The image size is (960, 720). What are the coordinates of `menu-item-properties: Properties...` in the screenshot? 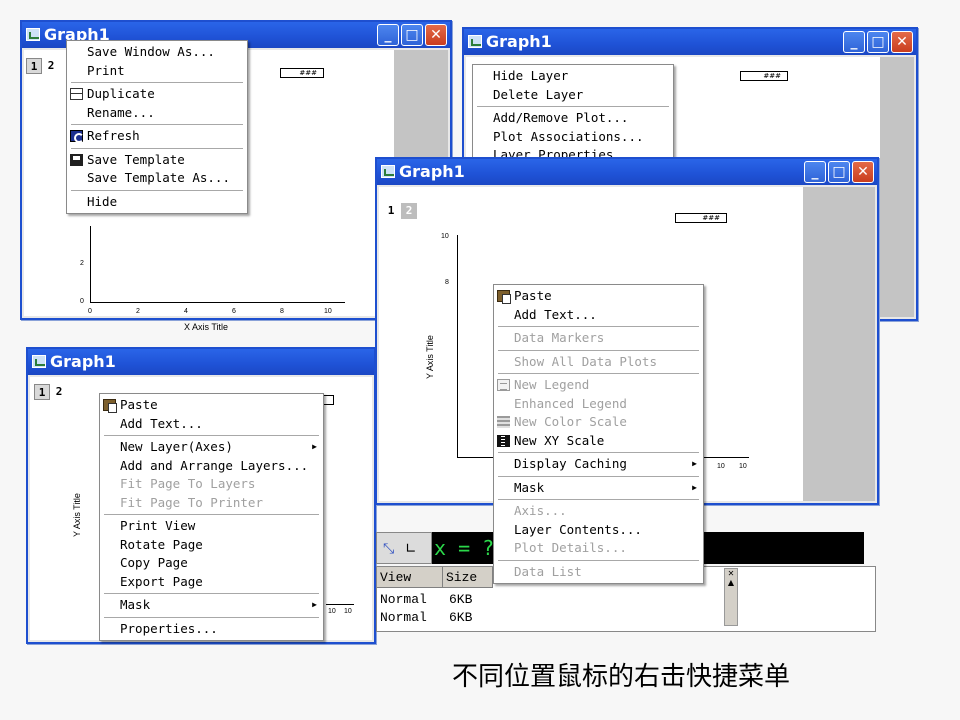 It's located at (211, 629).